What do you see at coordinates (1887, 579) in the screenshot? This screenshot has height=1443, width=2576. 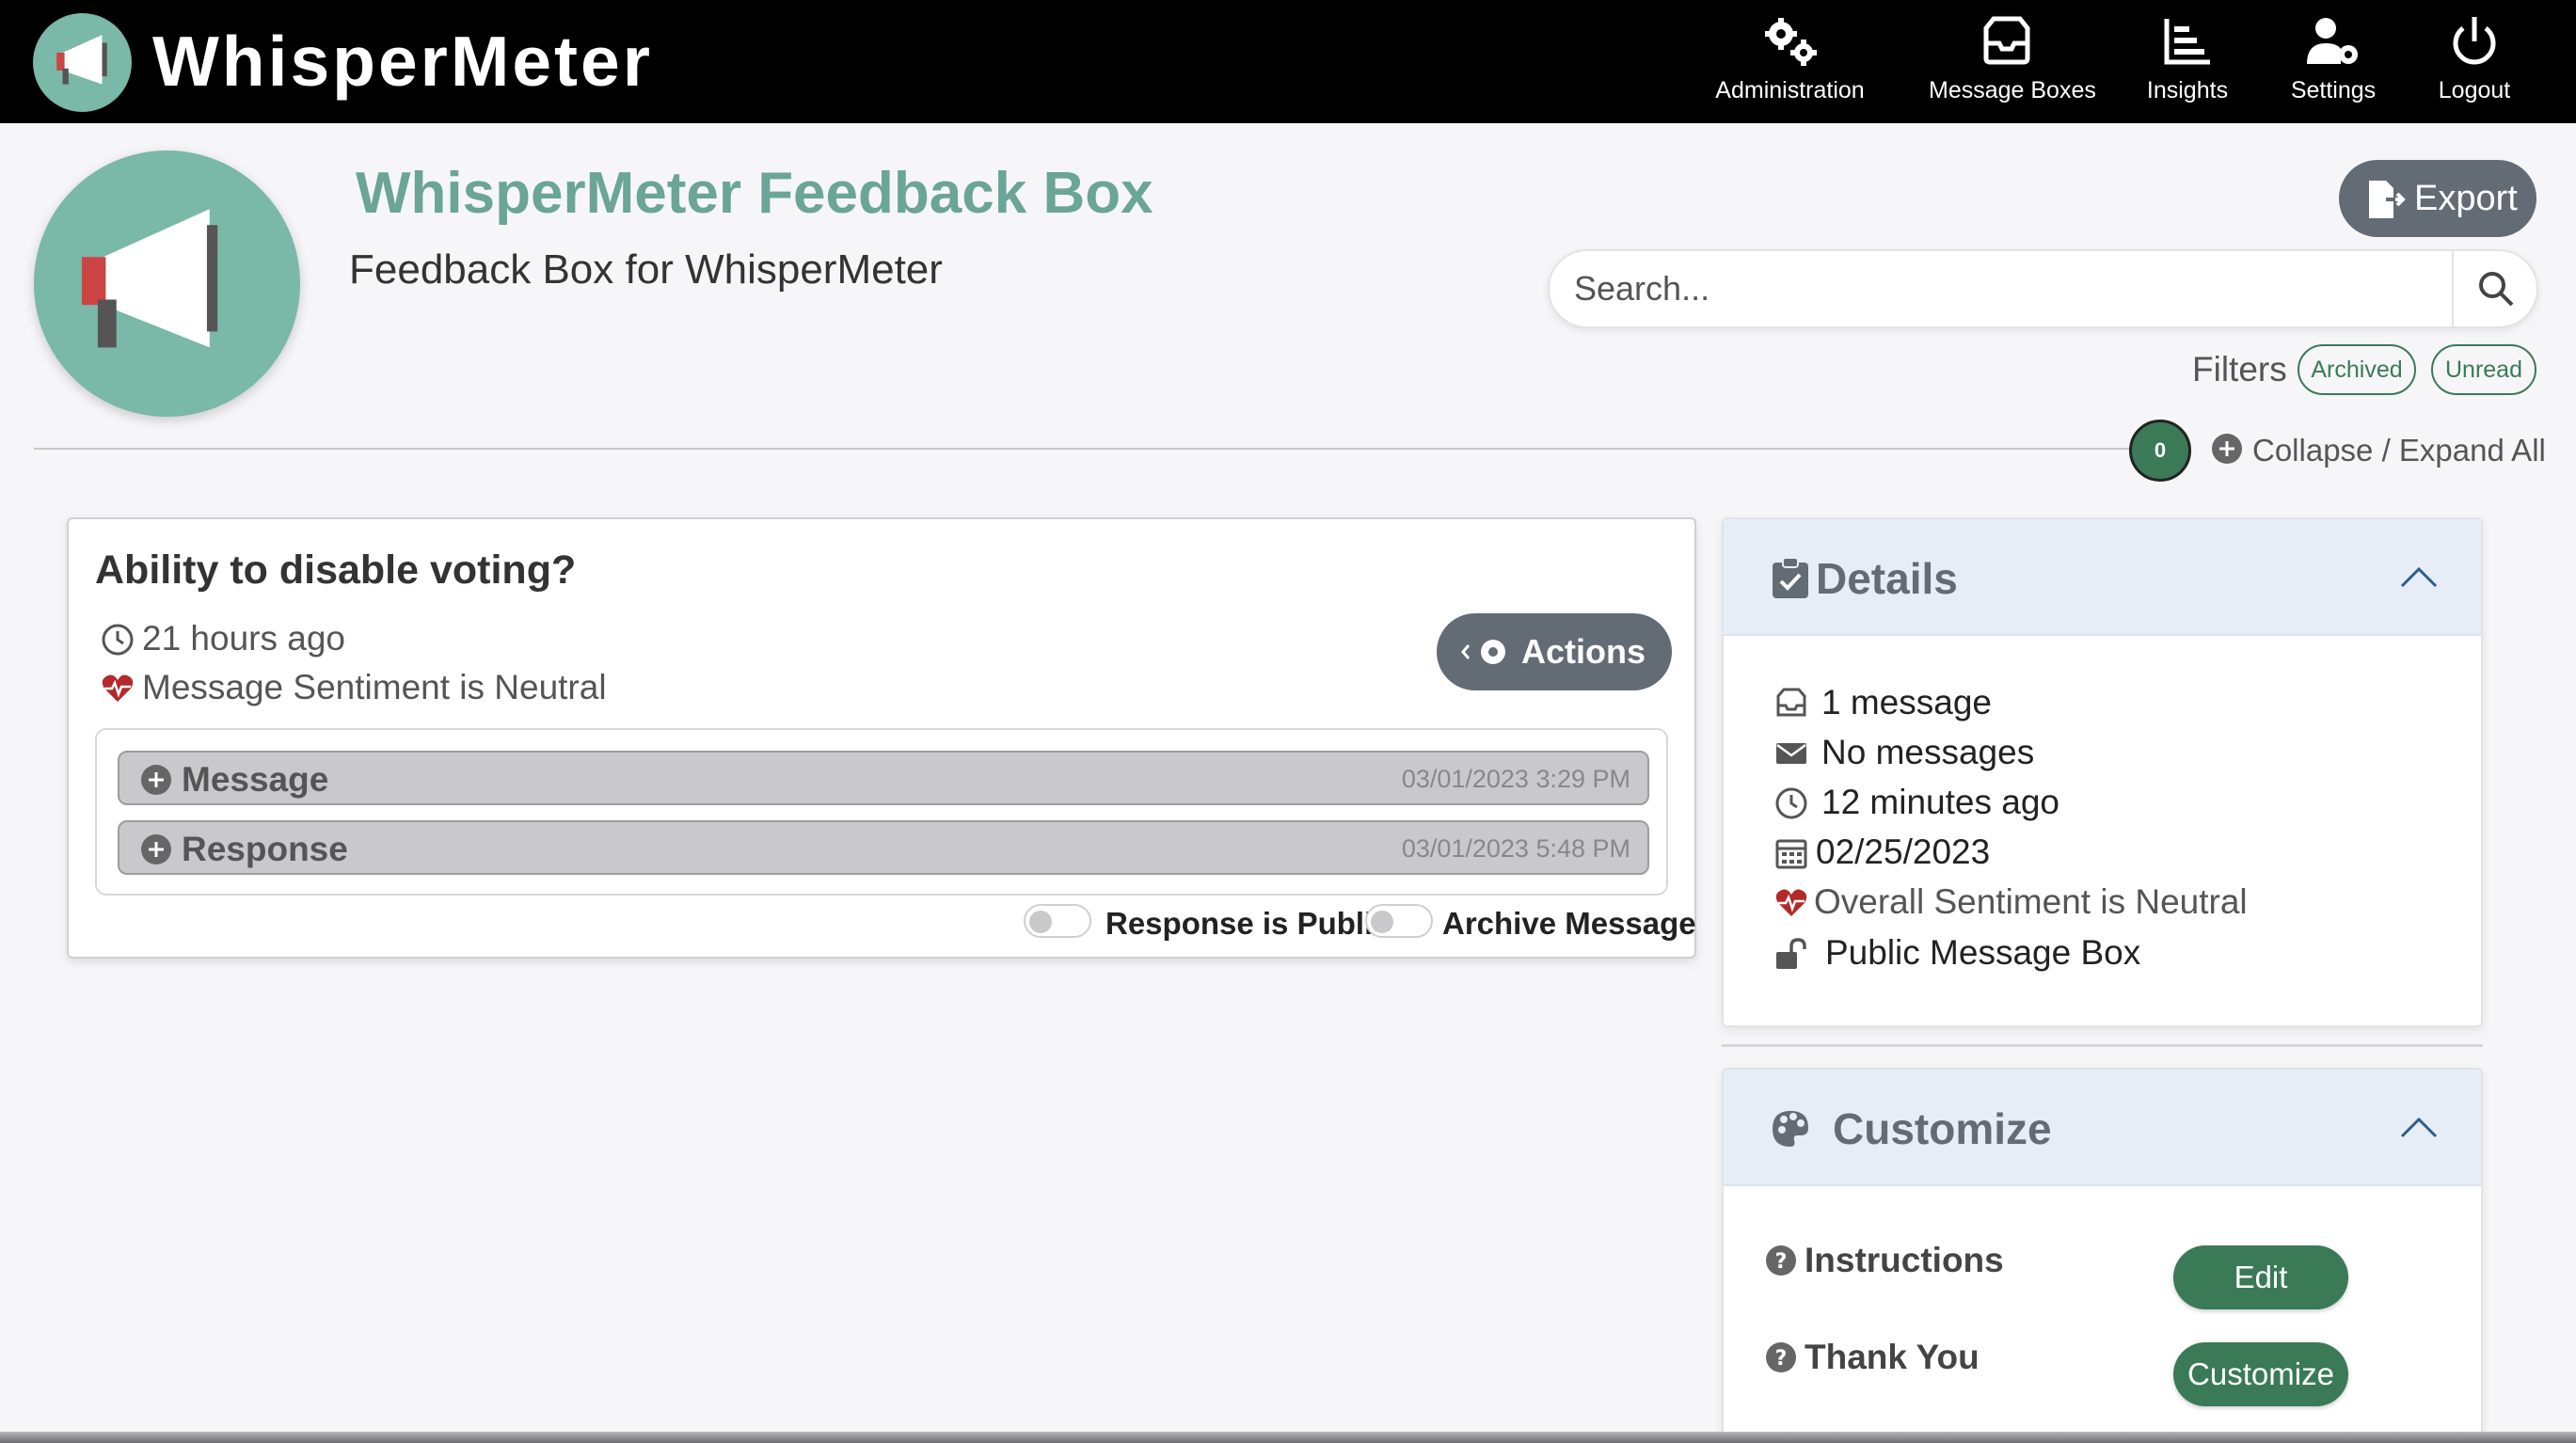 I see `details-title: Details` at bounding box center [1887, 579].